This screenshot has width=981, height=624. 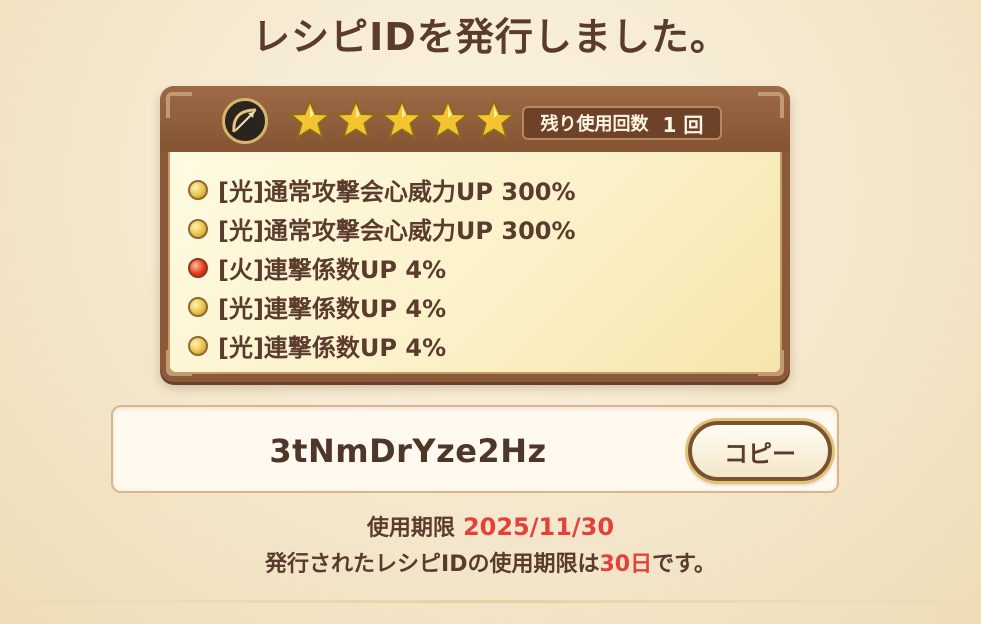 I want to click on skill-item: [火]連撃係数UP 4%, so click(x=382, y=267).